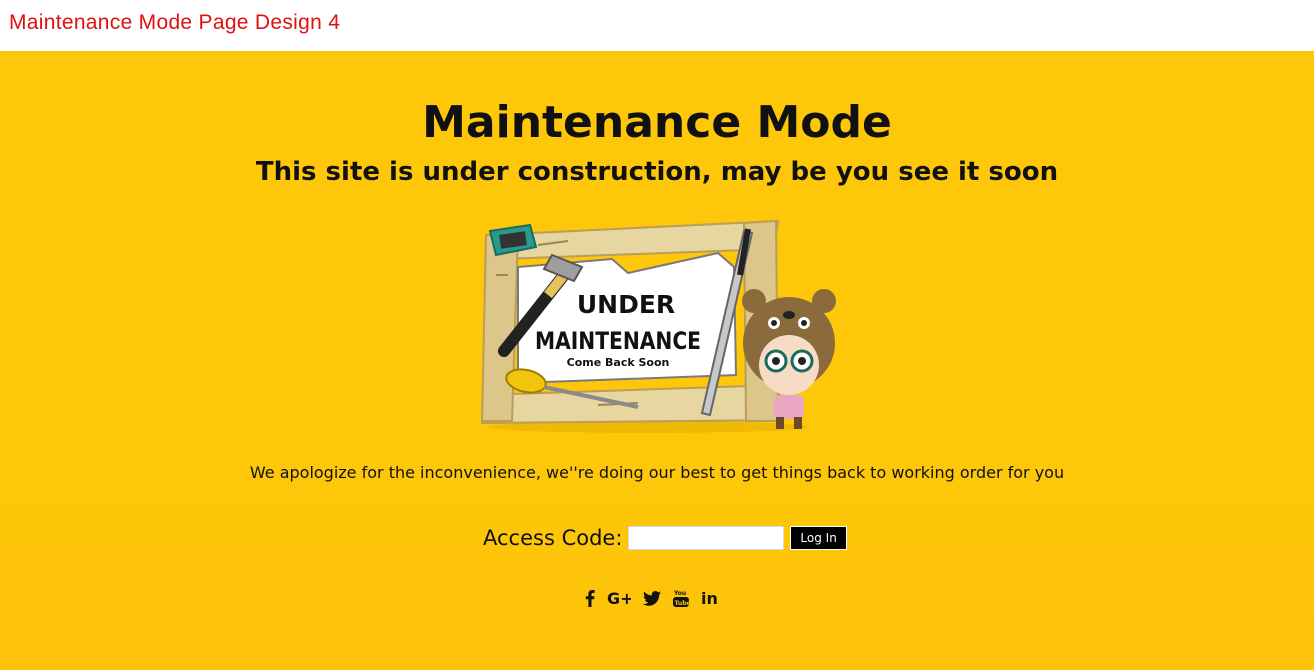 The image size is (1314, 670). Describe the element at coordinates (682, 603) in the screenshot. I see `svg-text: Tube` at that location.